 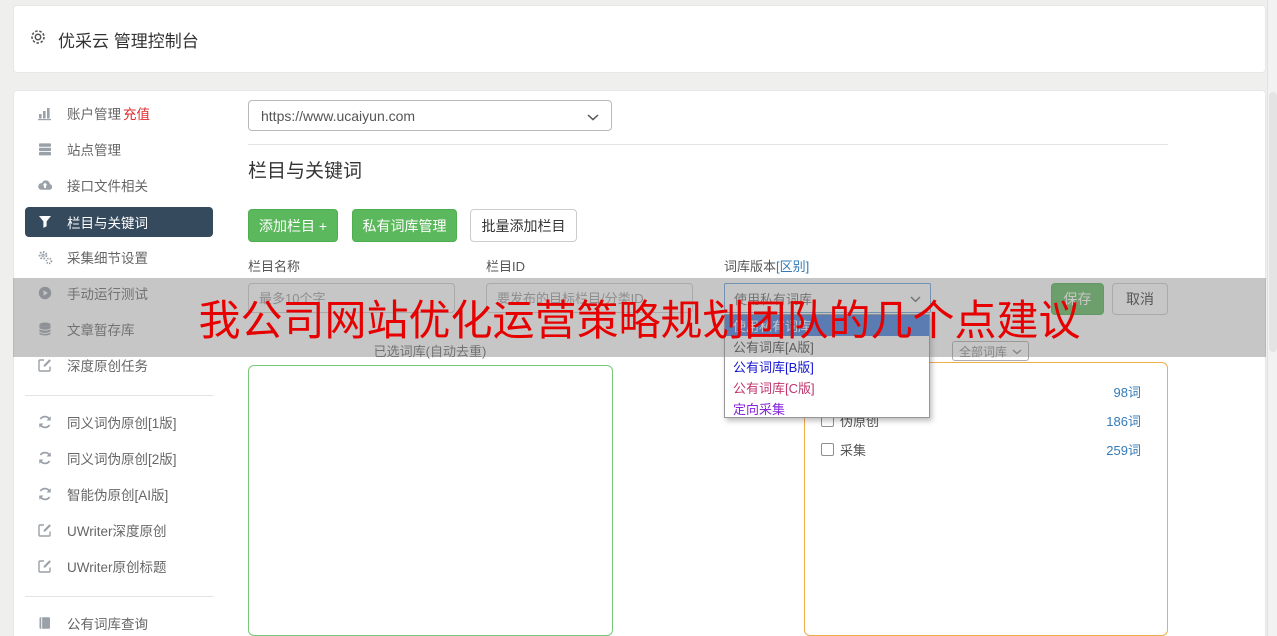 What do you see at coordinates (827, 367) in the screenshot?
I see `option-public-b: 公有词库[B版]` at bounding box center [827, 367].